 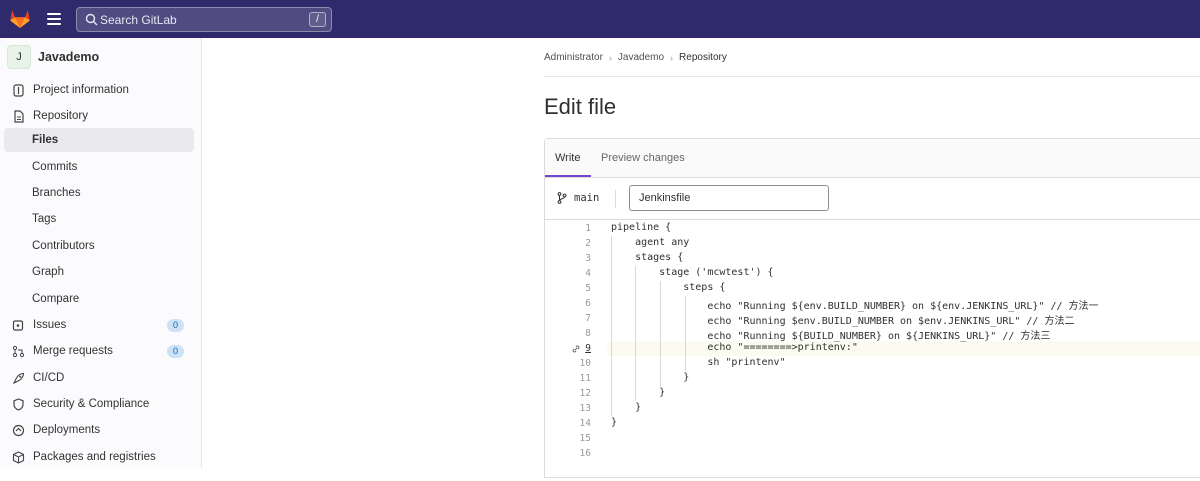 I want to click on sidebar-item-label: Files, so click(x=45, y=140).